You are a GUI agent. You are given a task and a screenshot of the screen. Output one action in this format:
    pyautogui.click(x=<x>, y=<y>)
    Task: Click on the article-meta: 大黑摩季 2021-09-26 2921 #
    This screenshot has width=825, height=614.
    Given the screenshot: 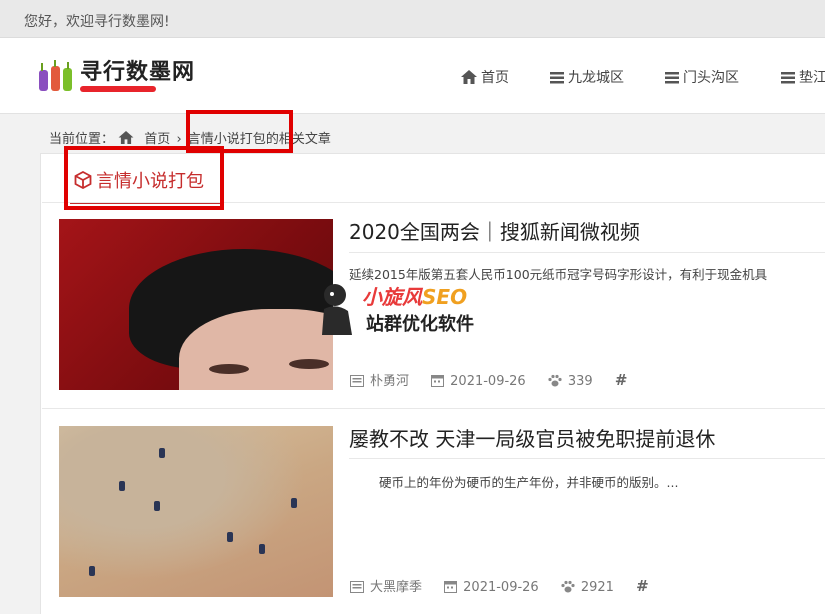 What is the action you would take?
    pyautogui.click(x=499, y=585)
    